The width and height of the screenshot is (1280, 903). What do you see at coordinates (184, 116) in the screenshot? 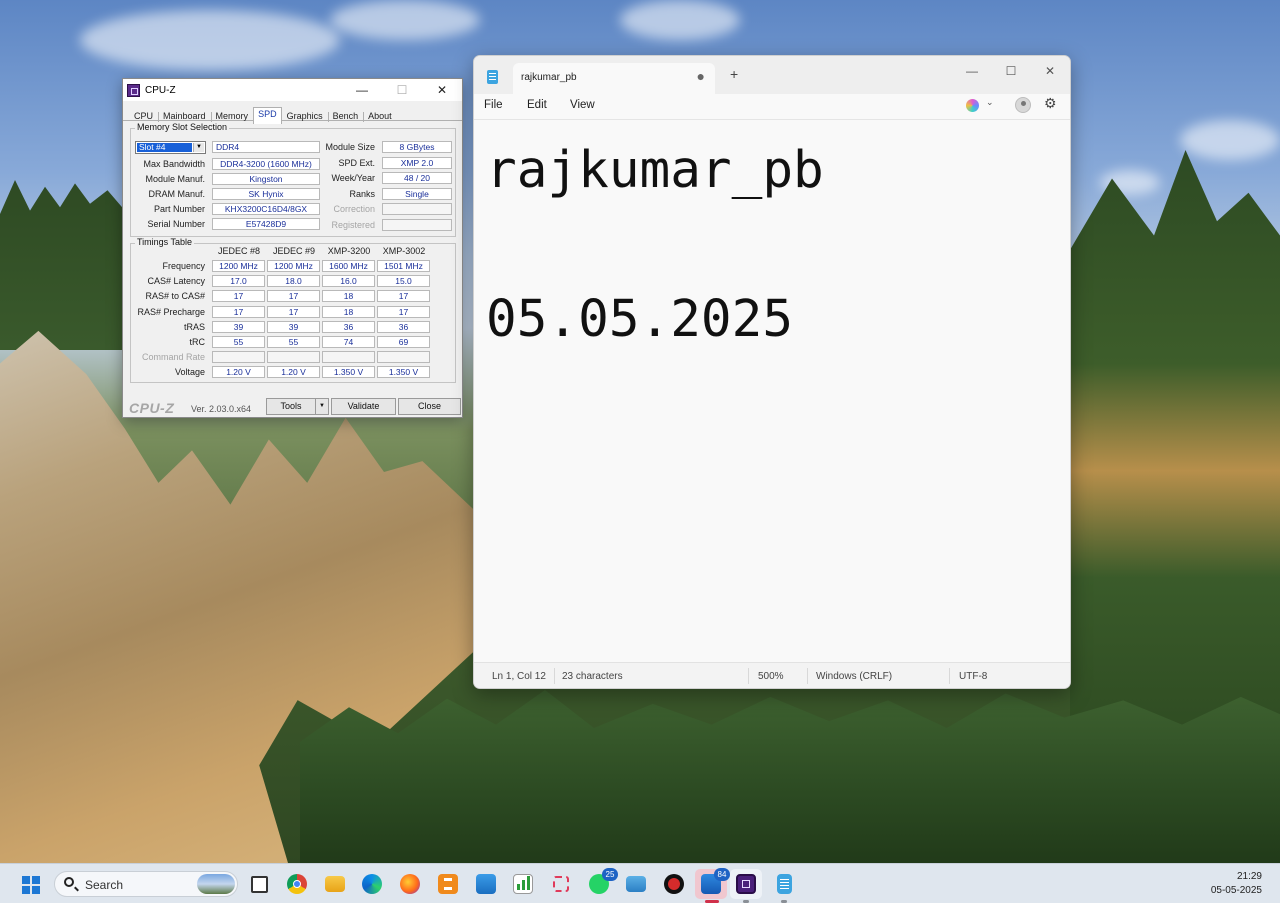
I see `tab-mainboard: Mainboard` at bounding box center [184, 116].